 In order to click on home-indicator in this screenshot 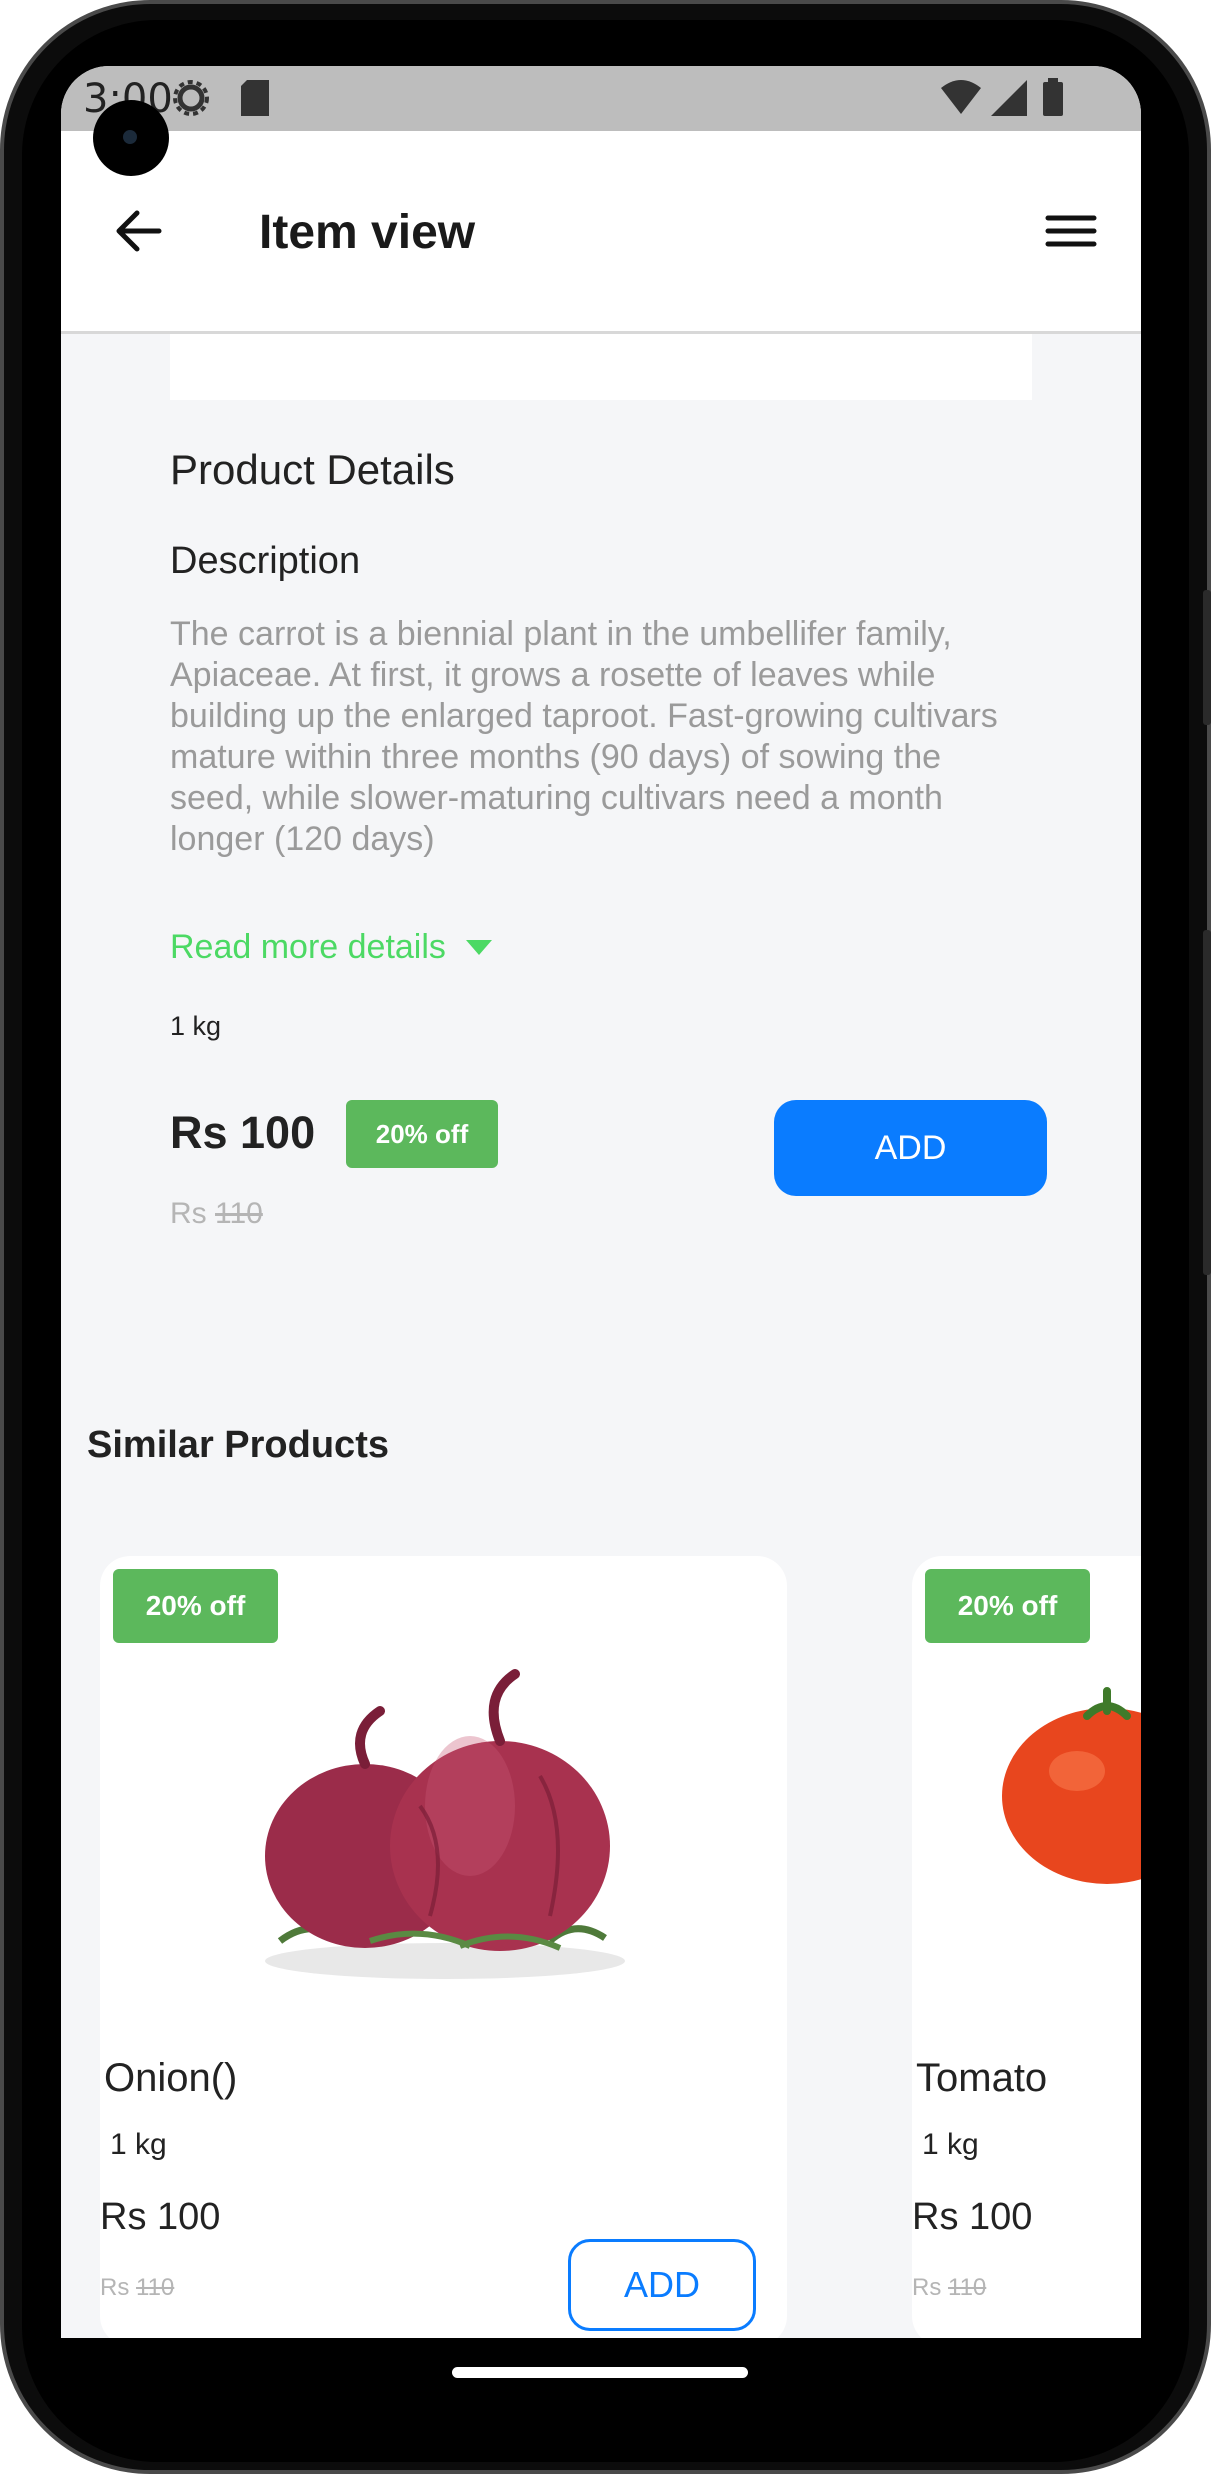, I will do `click(600, 2372)`.